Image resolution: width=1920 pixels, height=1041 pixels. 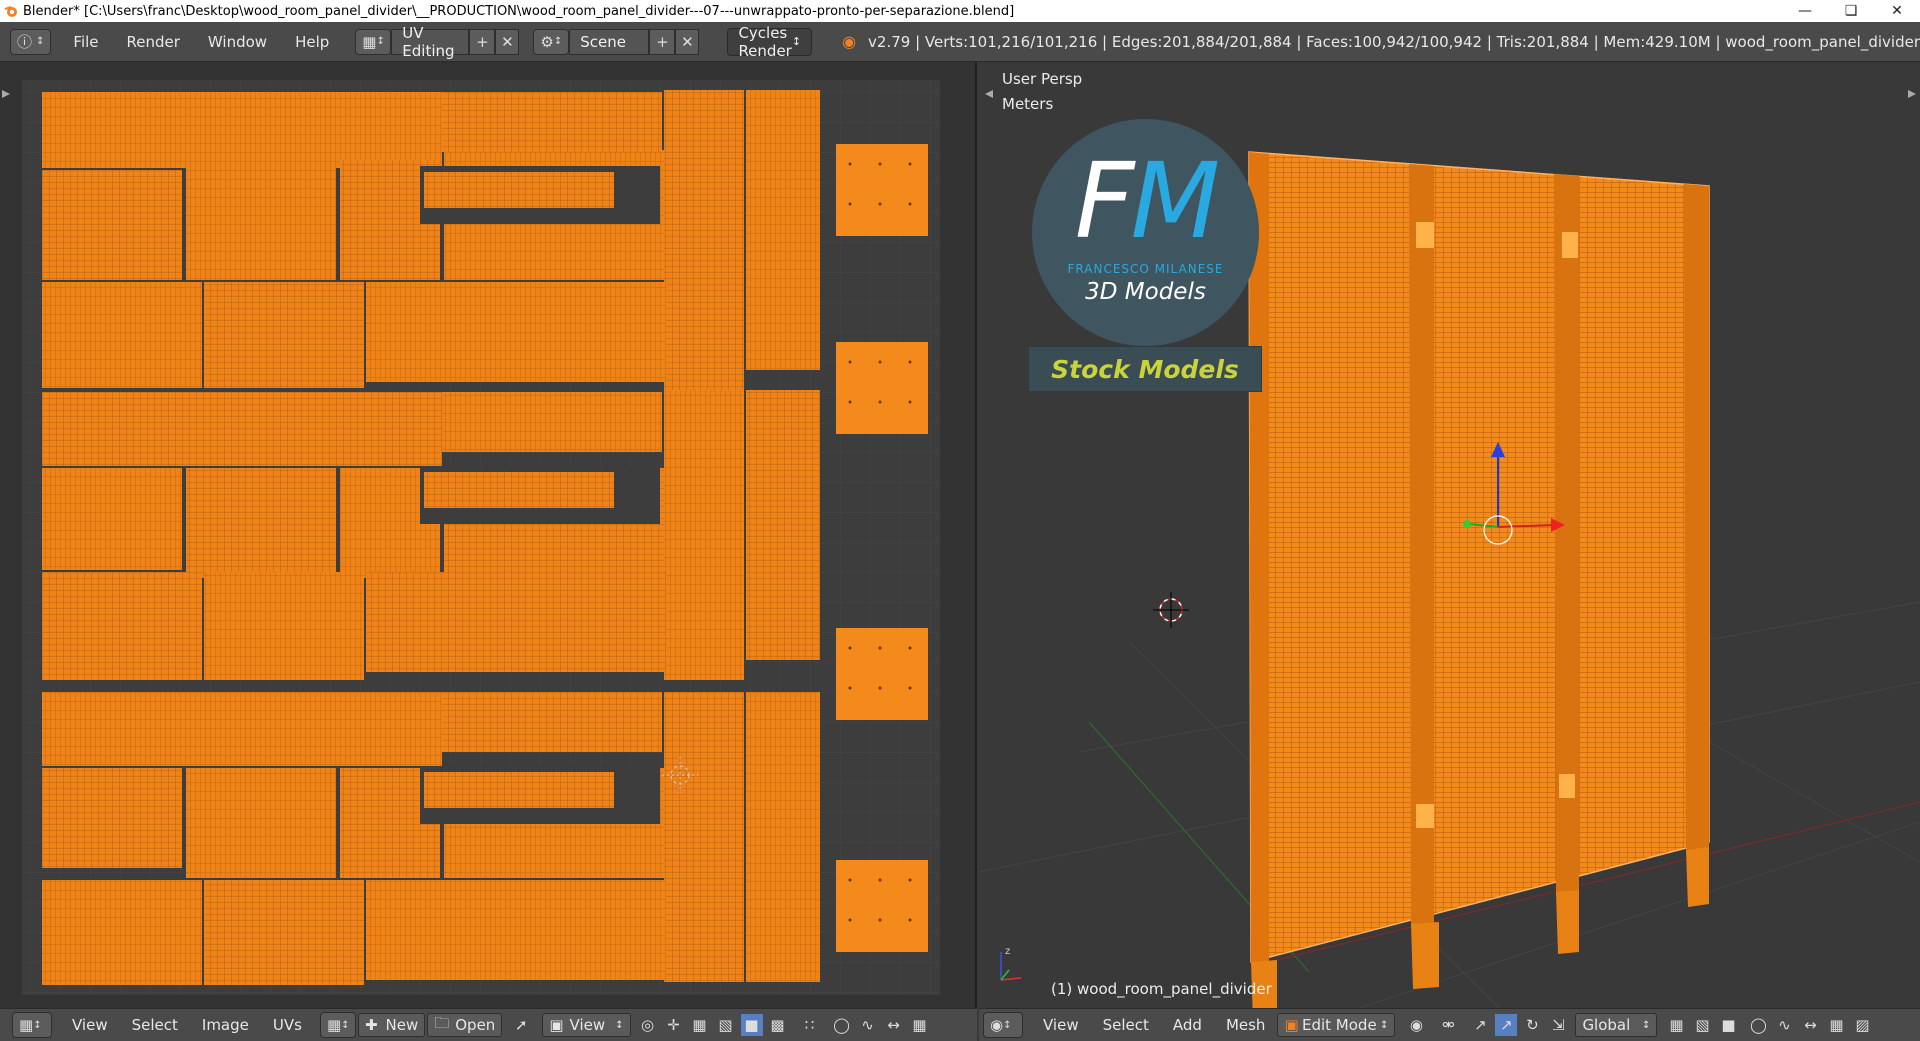 What do you see at coordinates (32, 1025) in the screenshot?
I see `editor-type-uv-icon: ▦ ↕` at bounding box center [32, 1025].